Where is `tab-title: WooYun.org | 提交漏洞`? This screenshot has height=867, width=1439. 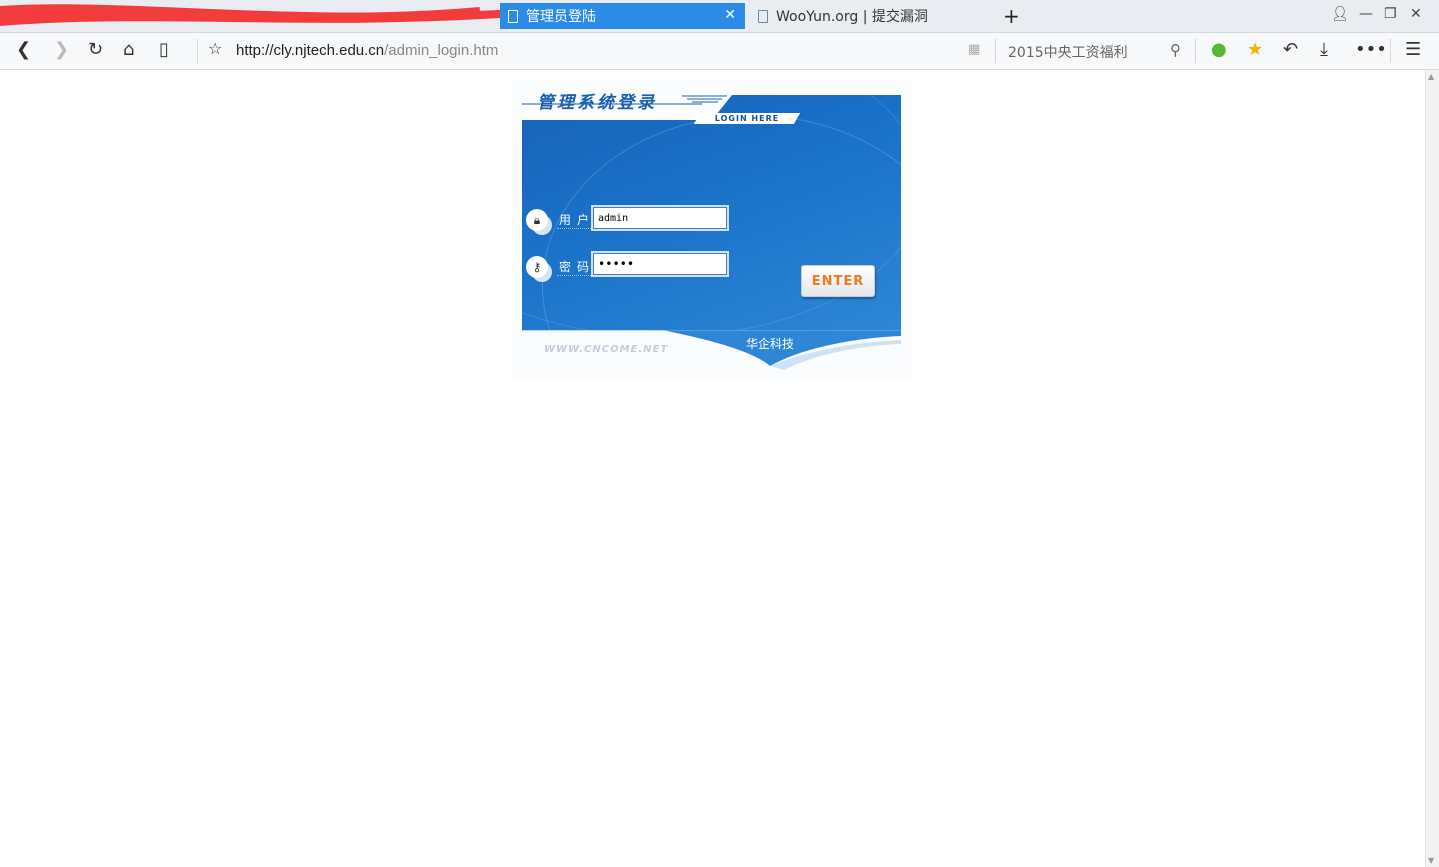 tab-title: WooYun.org | 提交漏洞 is located at coordinates (852, 17).